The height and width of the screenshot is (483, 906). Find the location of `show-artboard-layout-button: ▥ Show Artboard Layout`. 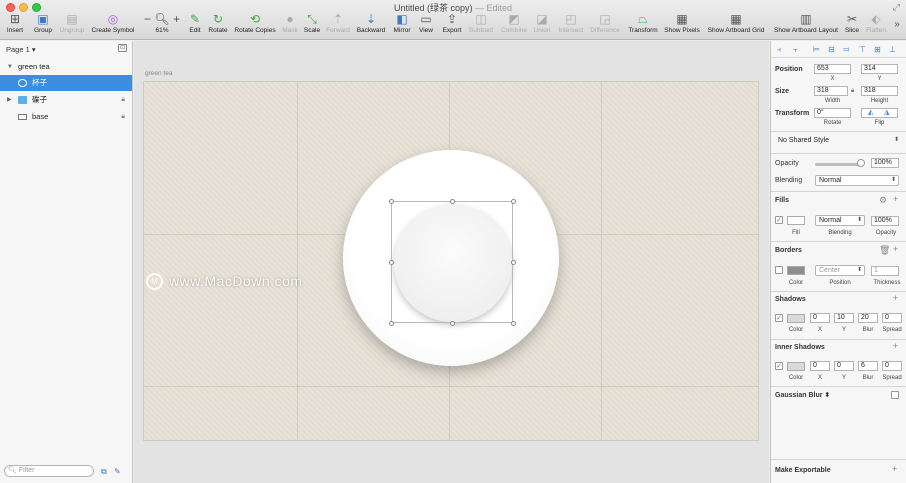

show-artboard-layout-button: ▥ Show Artboard Layout is located at coordinates (806, 26).